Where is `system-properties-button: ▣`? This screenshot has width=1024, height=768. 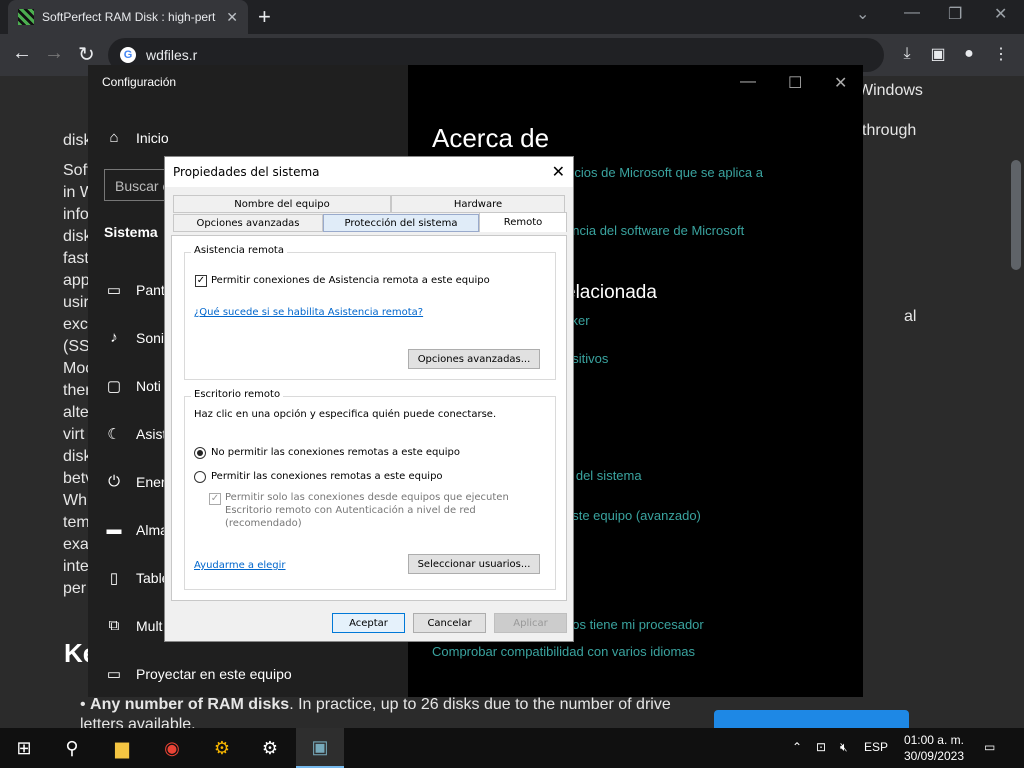
system-properties-button: ▣ is located at coordinates (320, 748).